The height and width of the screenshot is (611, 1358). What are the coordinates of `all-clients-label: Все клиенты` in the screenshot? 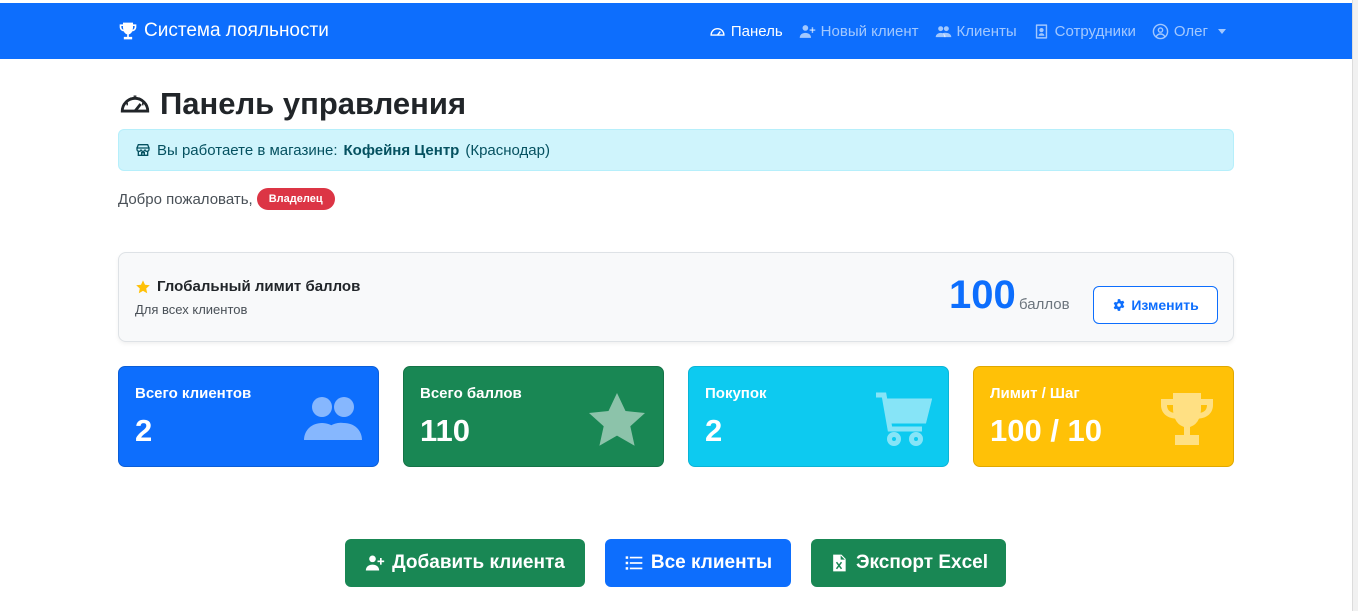 It's located at (711, 562).